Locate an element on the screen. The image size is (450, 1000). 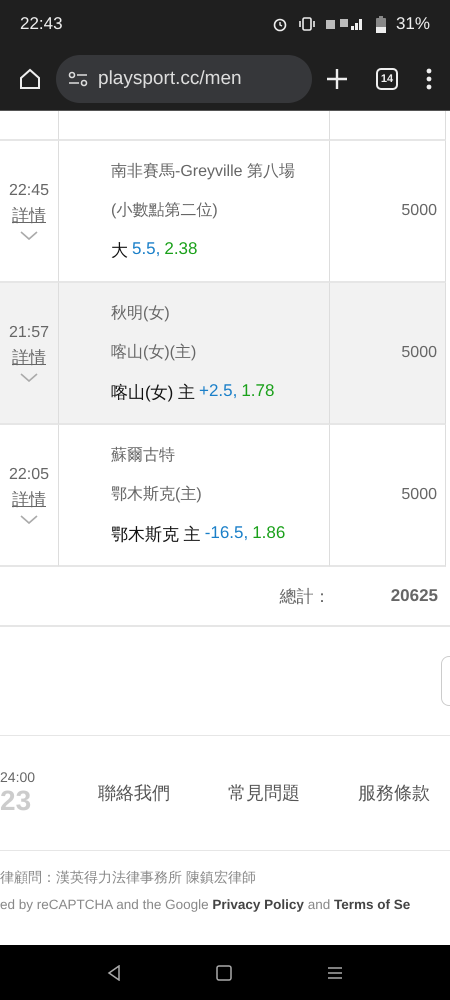
game-line: 秋明(女) is located at coordinates (141, 314).